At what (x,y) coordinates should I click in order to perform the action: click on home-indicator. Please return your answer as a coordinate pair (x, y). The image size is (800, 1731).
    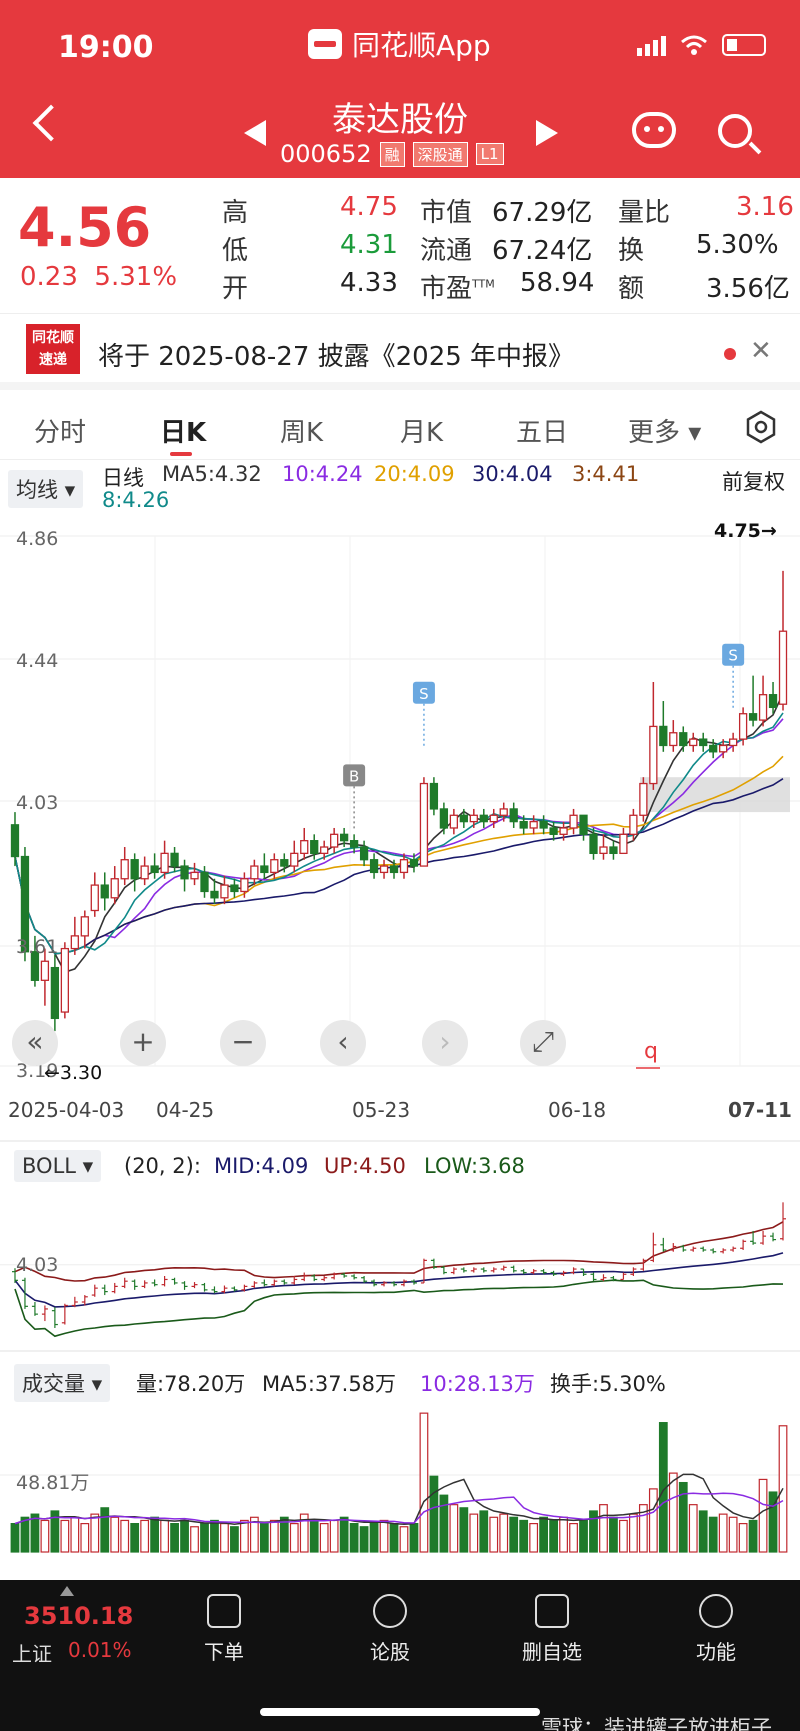
    Looking at the image, I should click on (400, 1712).